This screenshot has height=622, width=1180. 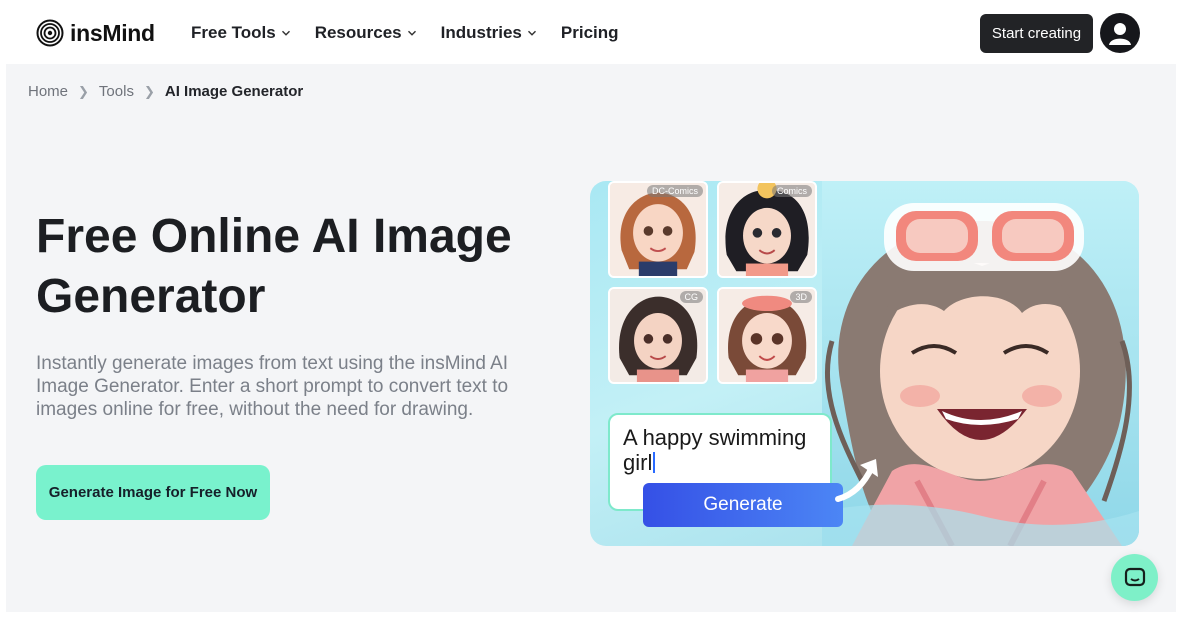 I want to click on main-nav: Free Tools Resources Industries Pricing, so click(x=417, y=33).